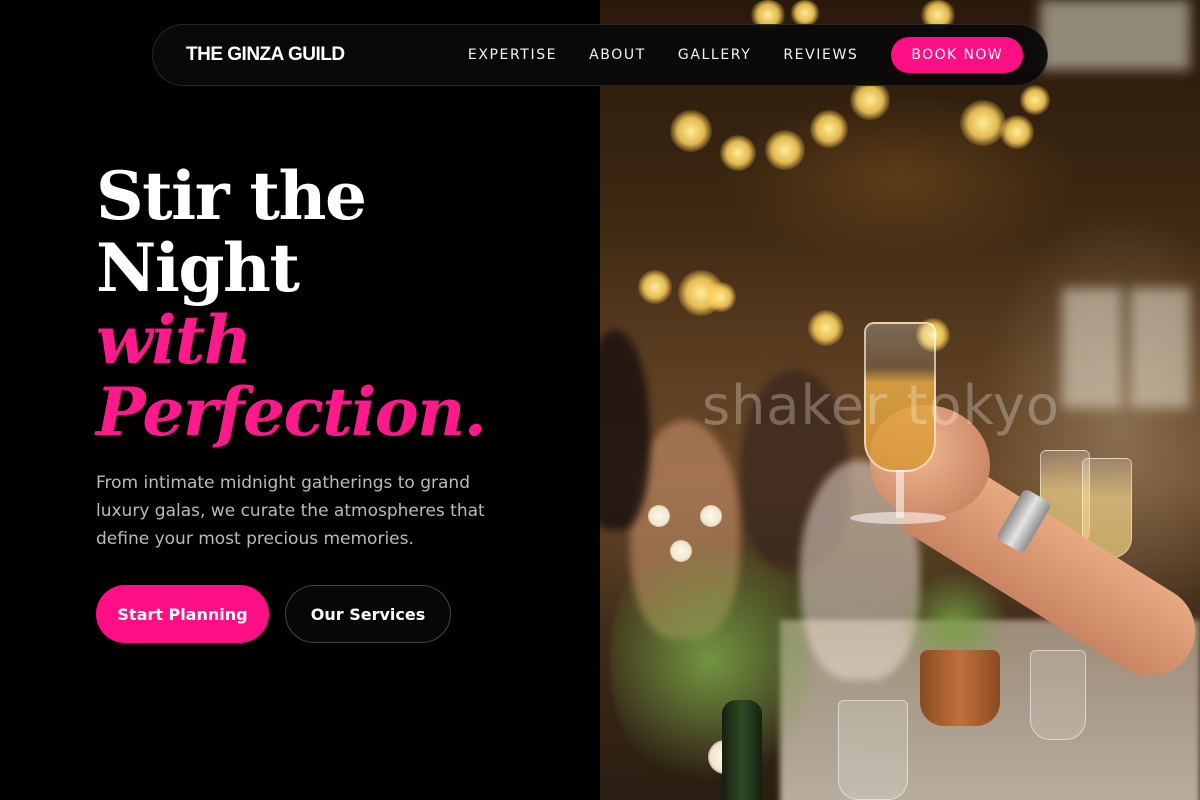 Image resolution: width=1200 pixels, height=800 pixels. What do you see at coordinates (617, 55) in the screenshot?
I see `nav-link-about: ABOUT` at bounding box center [617, 55].